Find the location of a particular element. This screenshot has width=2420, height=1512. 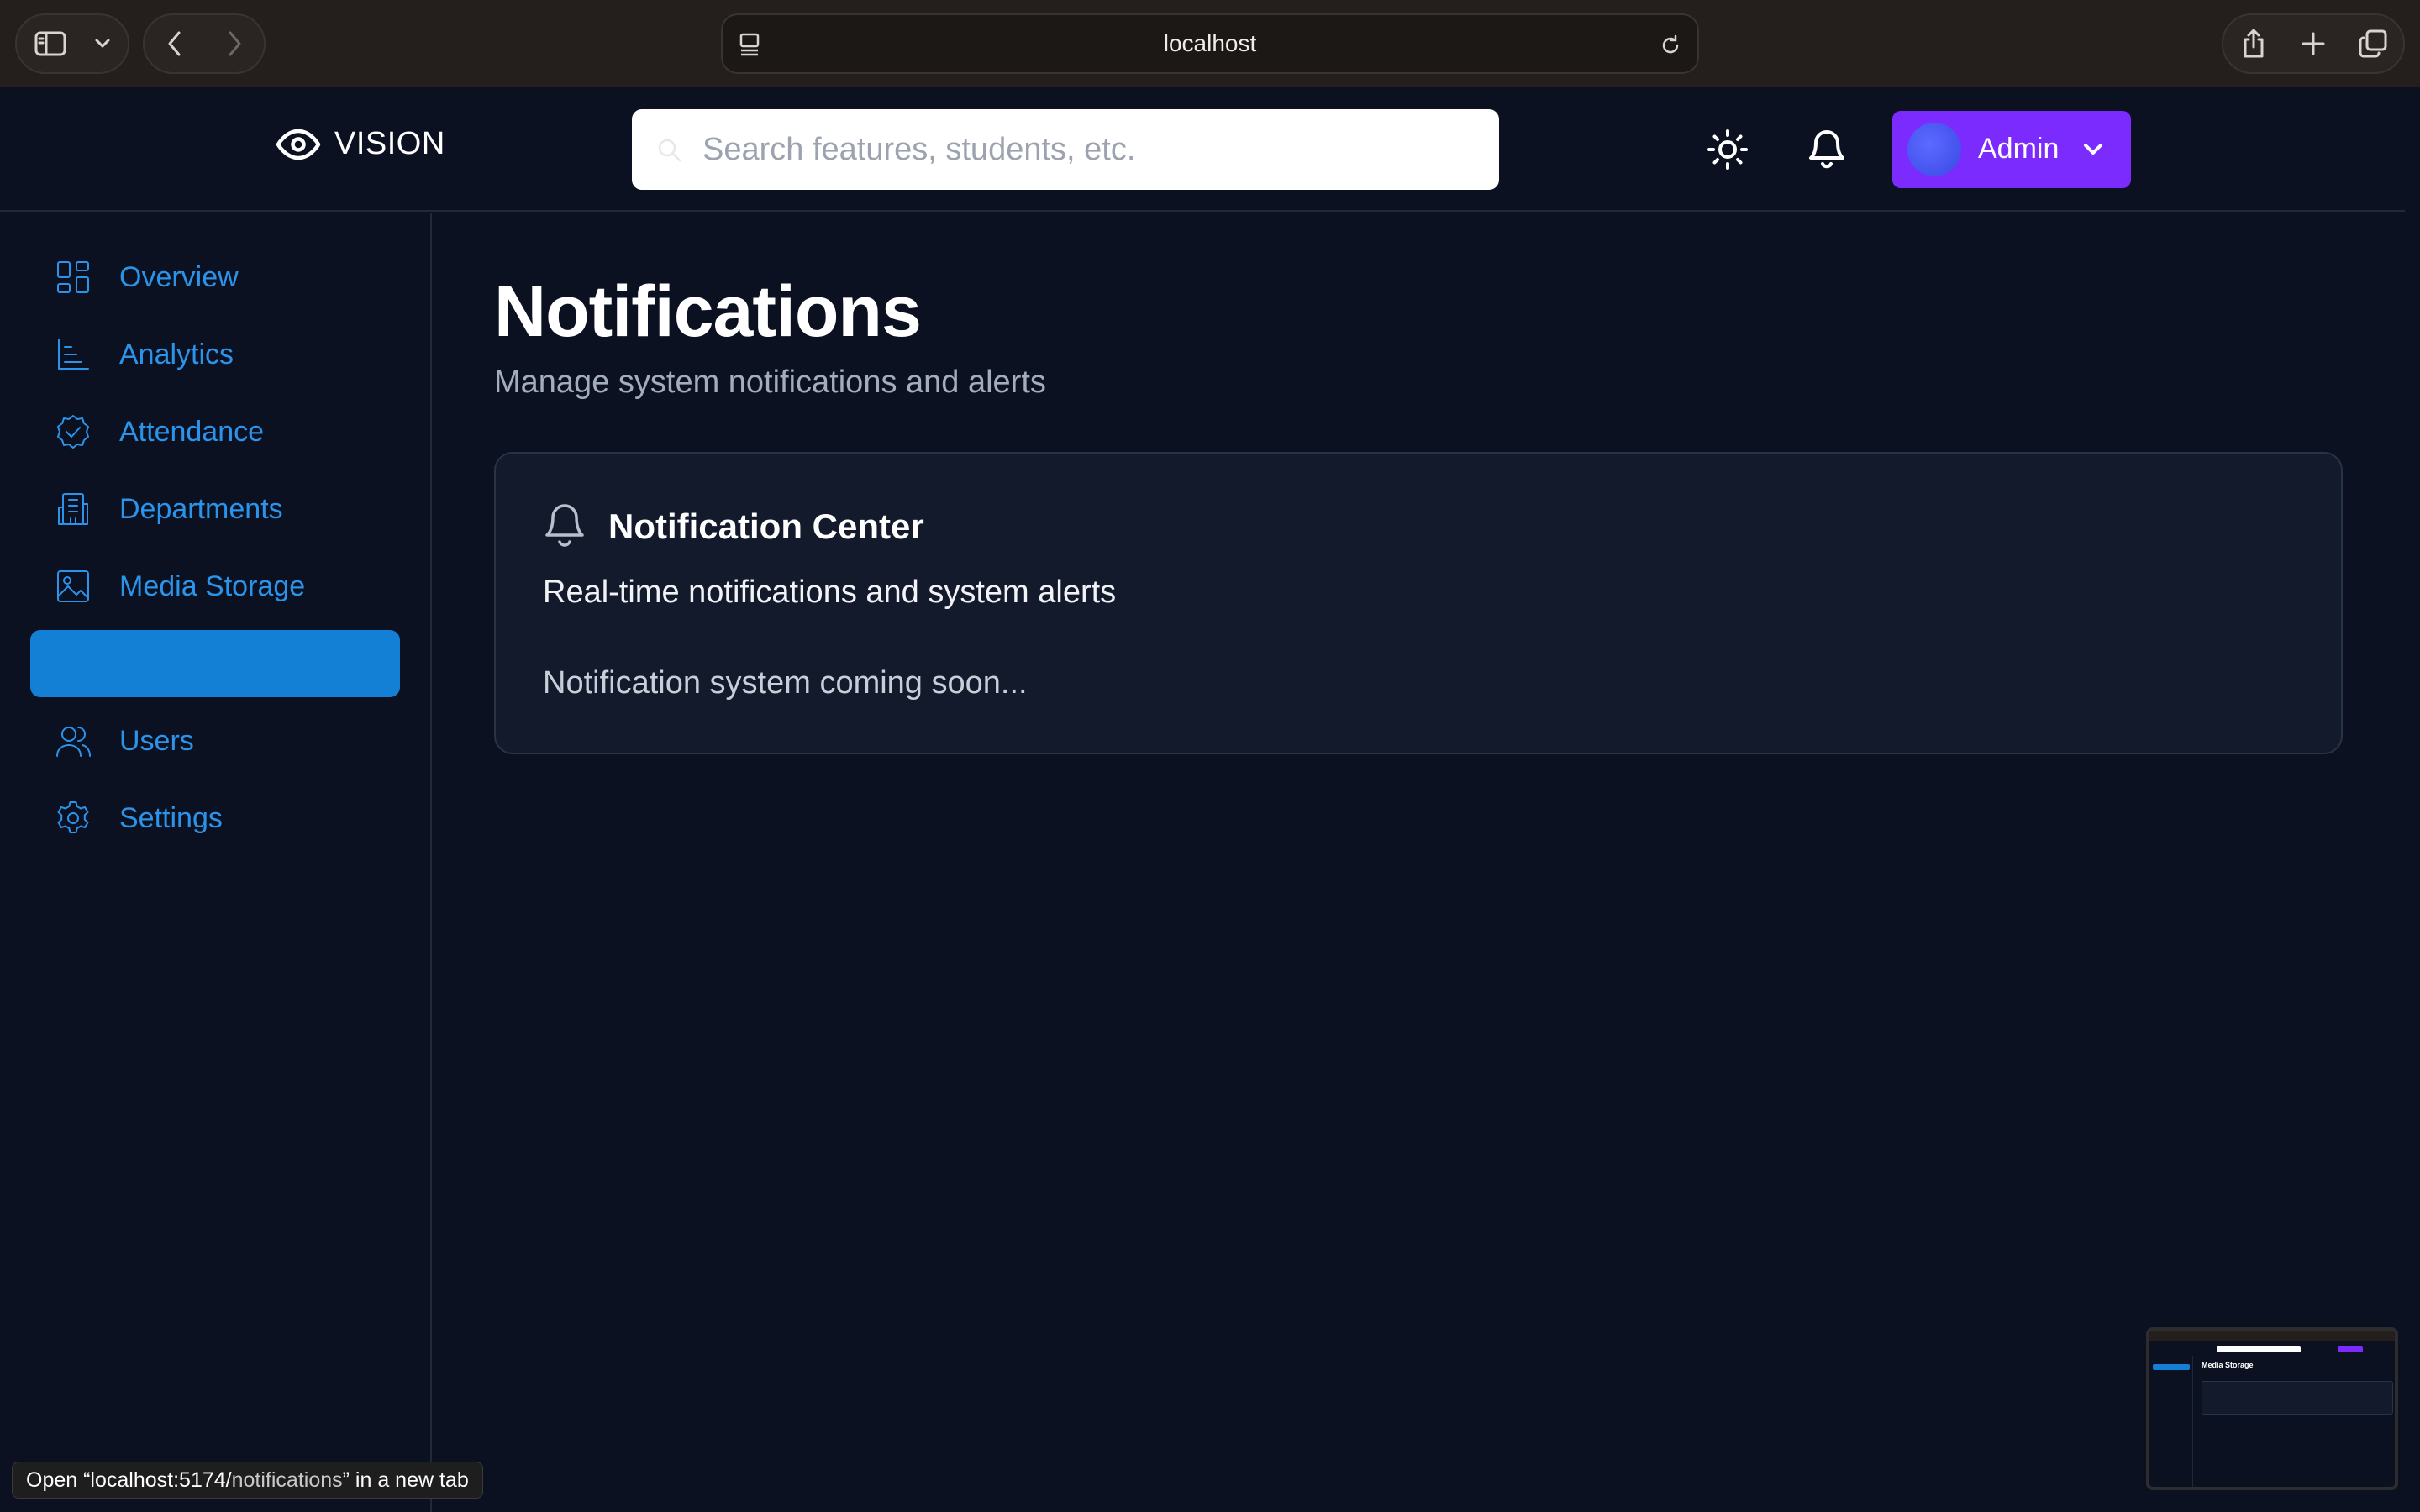

users-icon is located at coordinates (73, 741).